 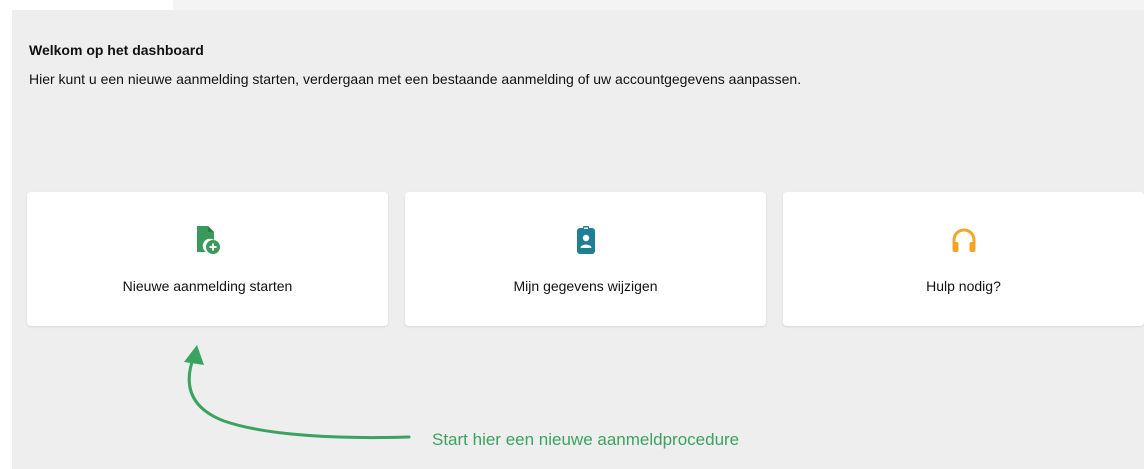 I want to click on help-label: Hulp nodig?, so click(x=963, y=286).